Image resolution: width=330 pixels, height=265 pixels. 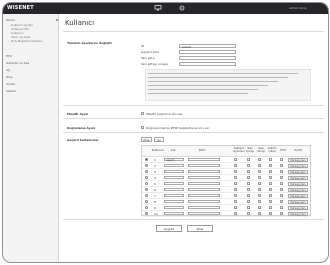 What do you see at coordinates (27, 41) in the screenshot?
I see `sidebar-item-ip-port: IP & Bağlantı Noktası` at bounding box center [27, 41].